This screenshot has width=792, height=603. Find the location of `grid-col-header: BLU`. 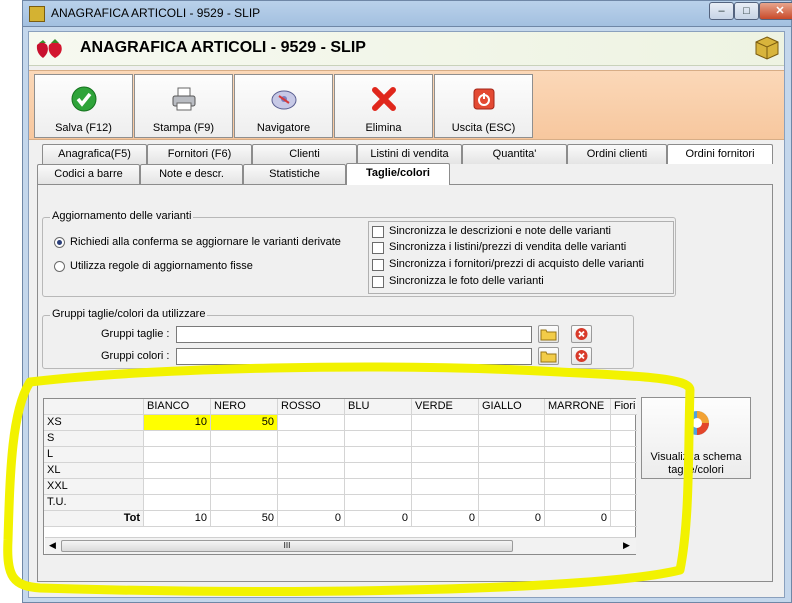

grid-col-header: BLU is located at coordinates (378, 407).